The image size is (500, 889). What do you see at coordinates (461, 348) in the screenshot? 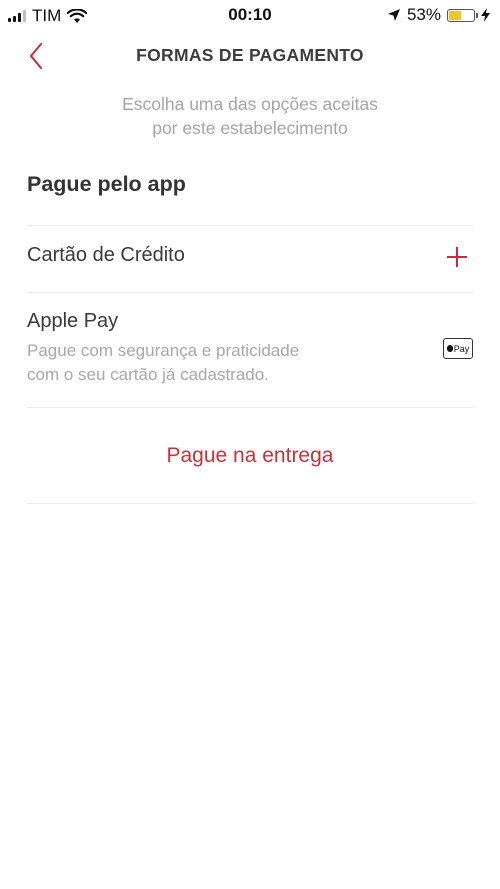
I see `apple-pay-badge-text: Pay` at bounding box center [461, 348].